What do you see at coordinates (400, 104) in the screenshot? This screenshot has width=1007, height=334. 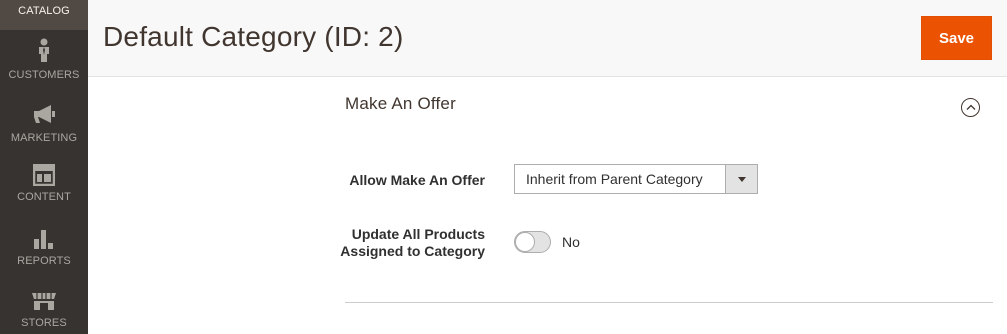 I see `section-title: Make An Offer` at bounding box center [400, 104].